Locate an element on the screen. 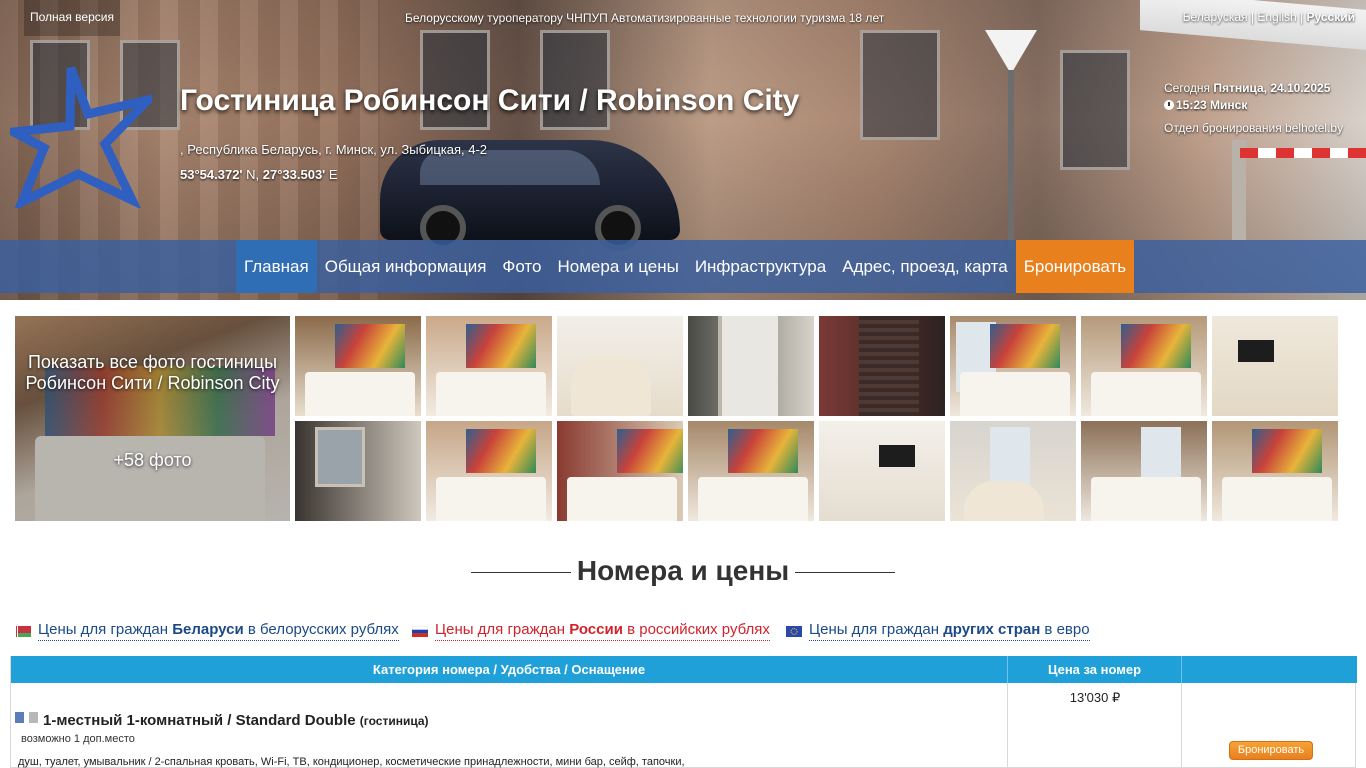  russia-flag-icon is located at coordinates (420, 631).